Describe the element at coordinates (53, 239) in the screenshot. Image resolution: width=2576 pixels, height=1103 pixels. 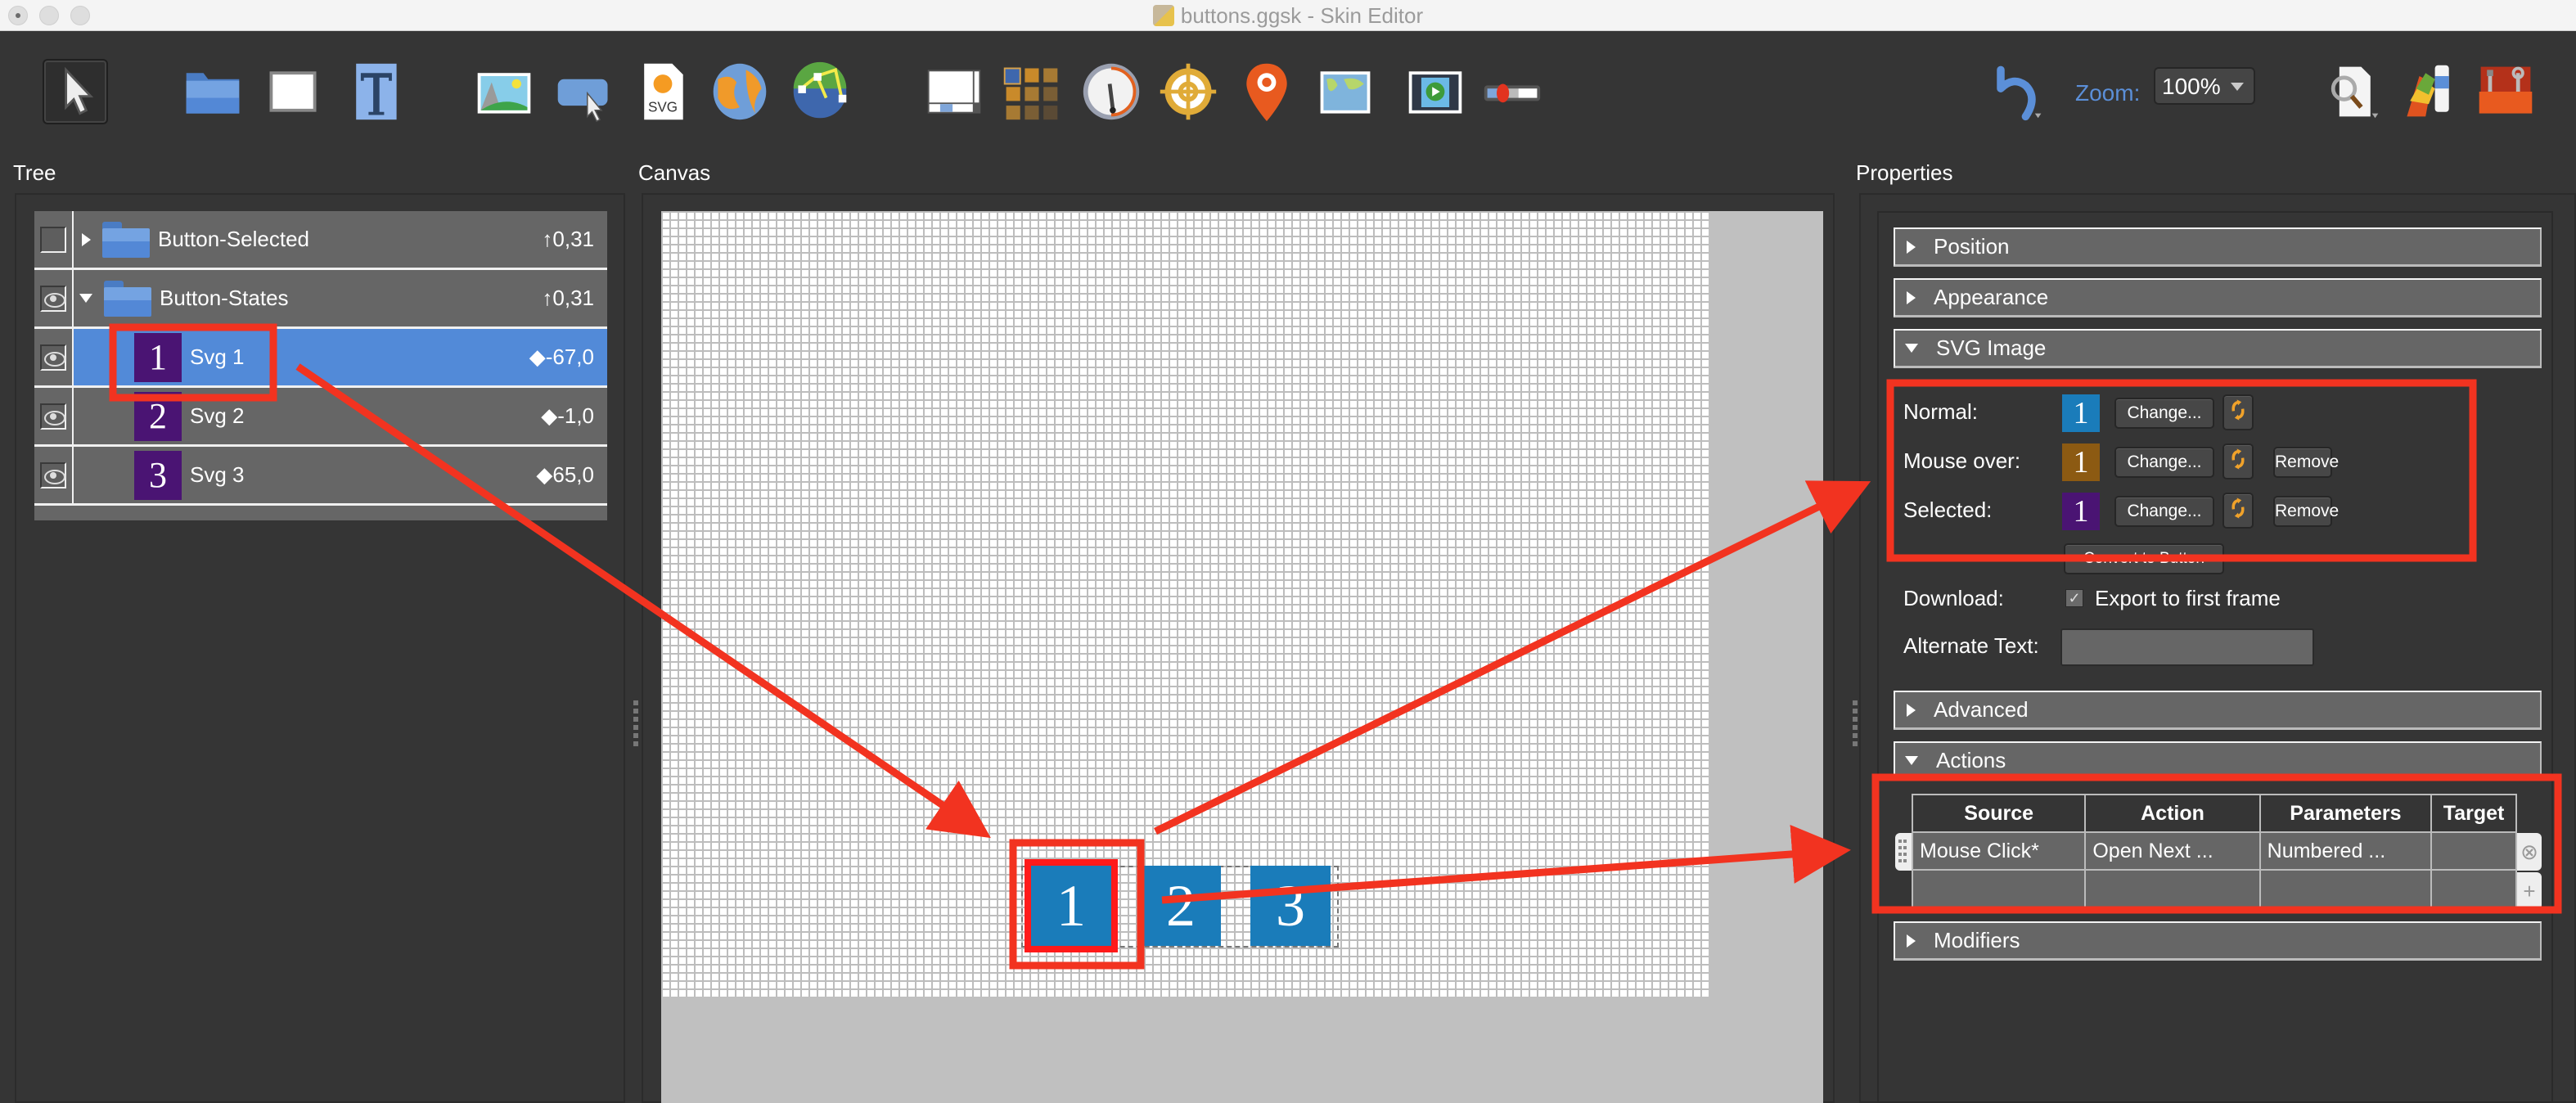
I see `visibility-toggle-off` at that location.